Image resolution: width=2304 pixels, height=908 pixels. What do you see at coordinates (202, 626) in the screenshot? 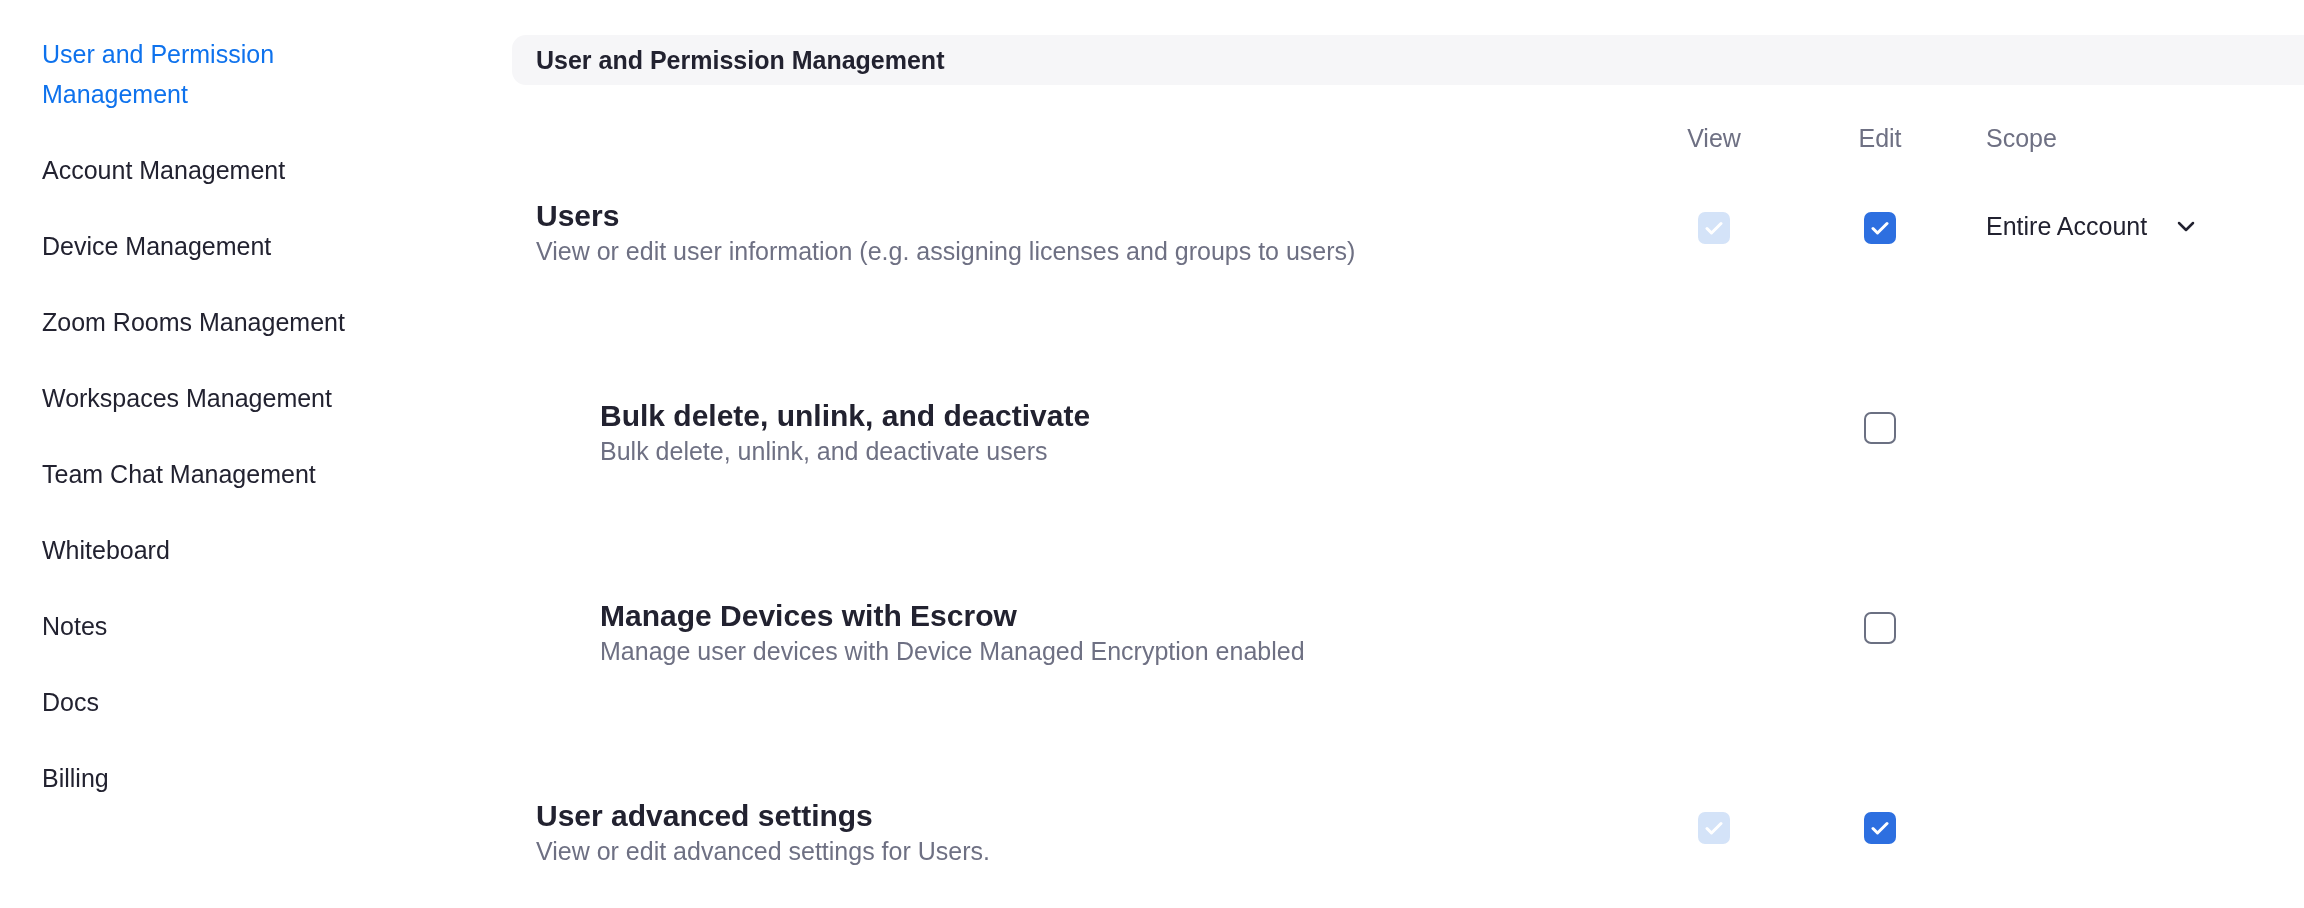
I see `sidebar-item: Notes` at bounding box center [202, 626].